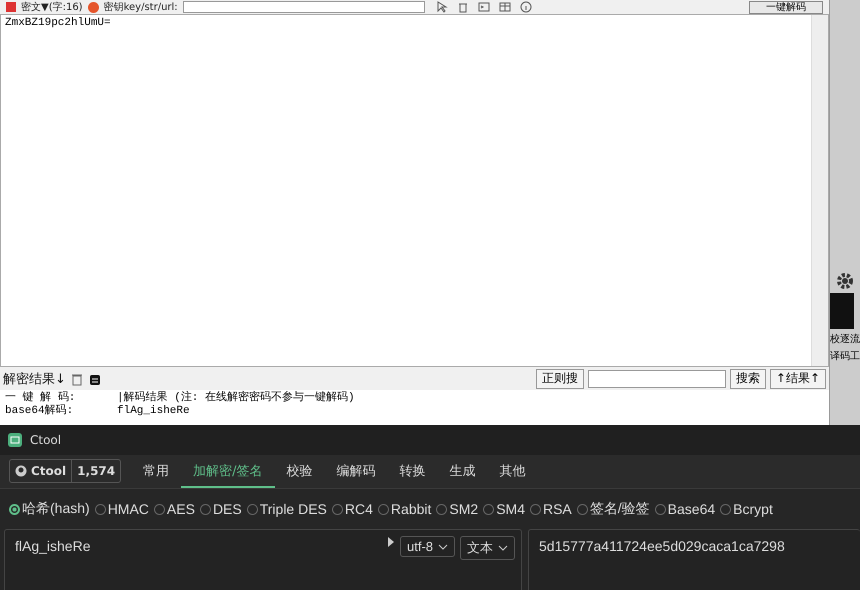  Describe the element at coordinates (845, 281) in the screenshot. I see `gear-icon` at that location.